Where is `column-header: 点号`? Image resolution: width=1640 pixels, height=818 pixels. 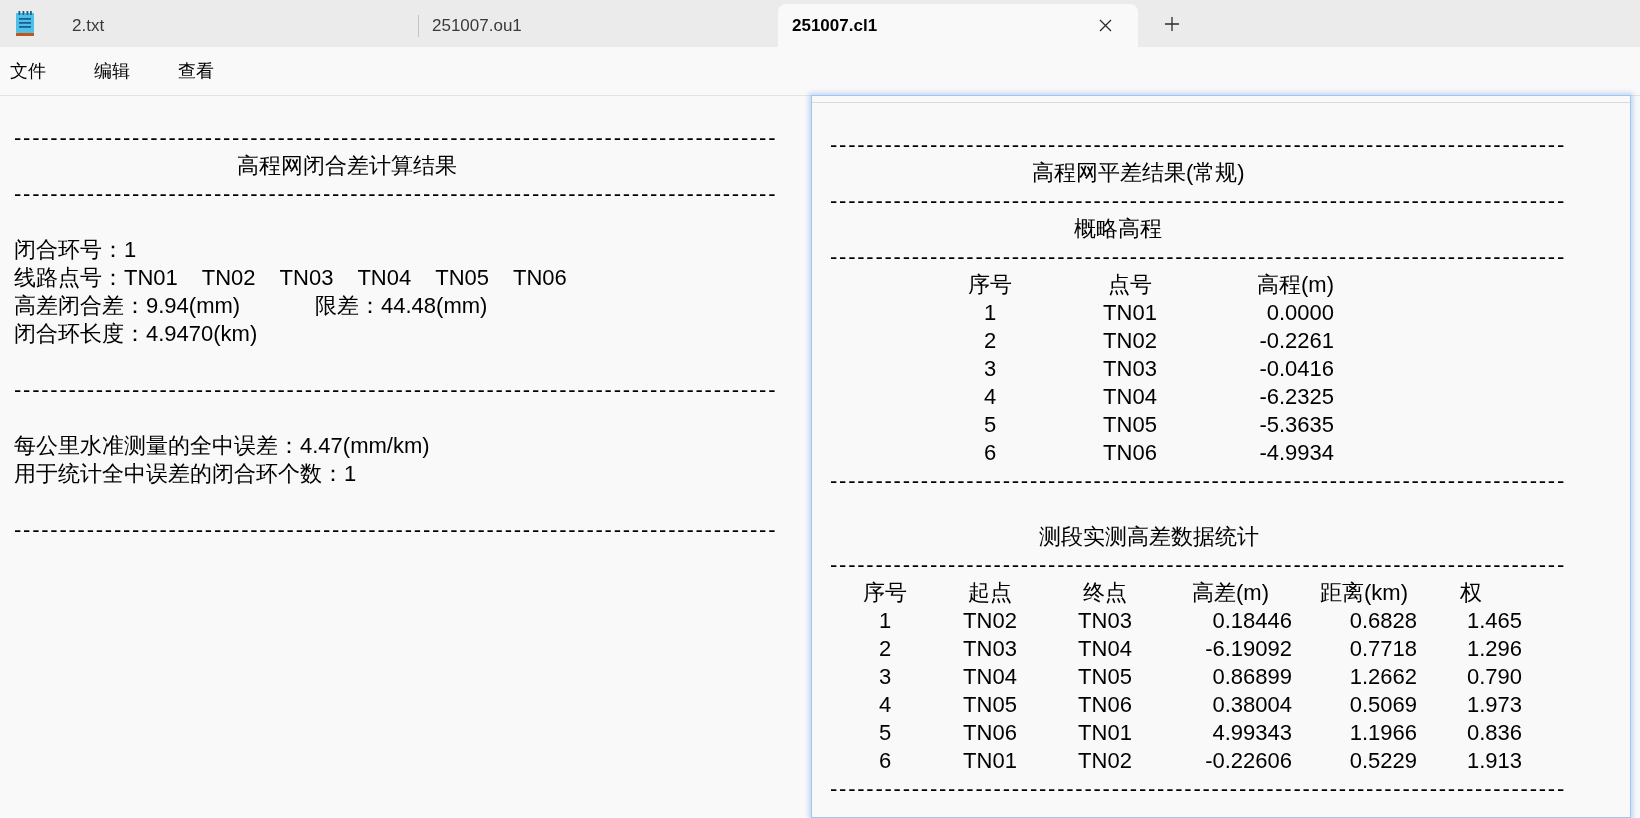 column-header: 点号 is located at coordinates (1130, 285).